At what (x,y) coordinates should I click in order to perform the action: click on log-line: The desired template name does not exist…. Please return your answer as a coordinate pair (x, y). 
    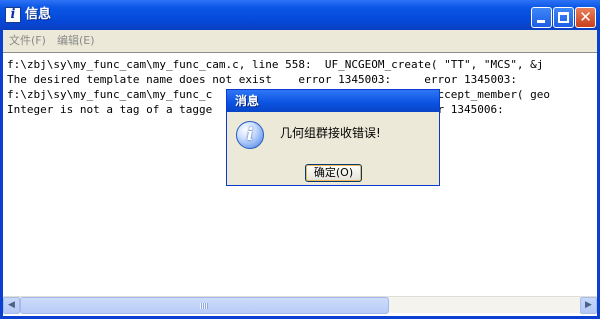
    Looking at the image, I should click on (262, 79).